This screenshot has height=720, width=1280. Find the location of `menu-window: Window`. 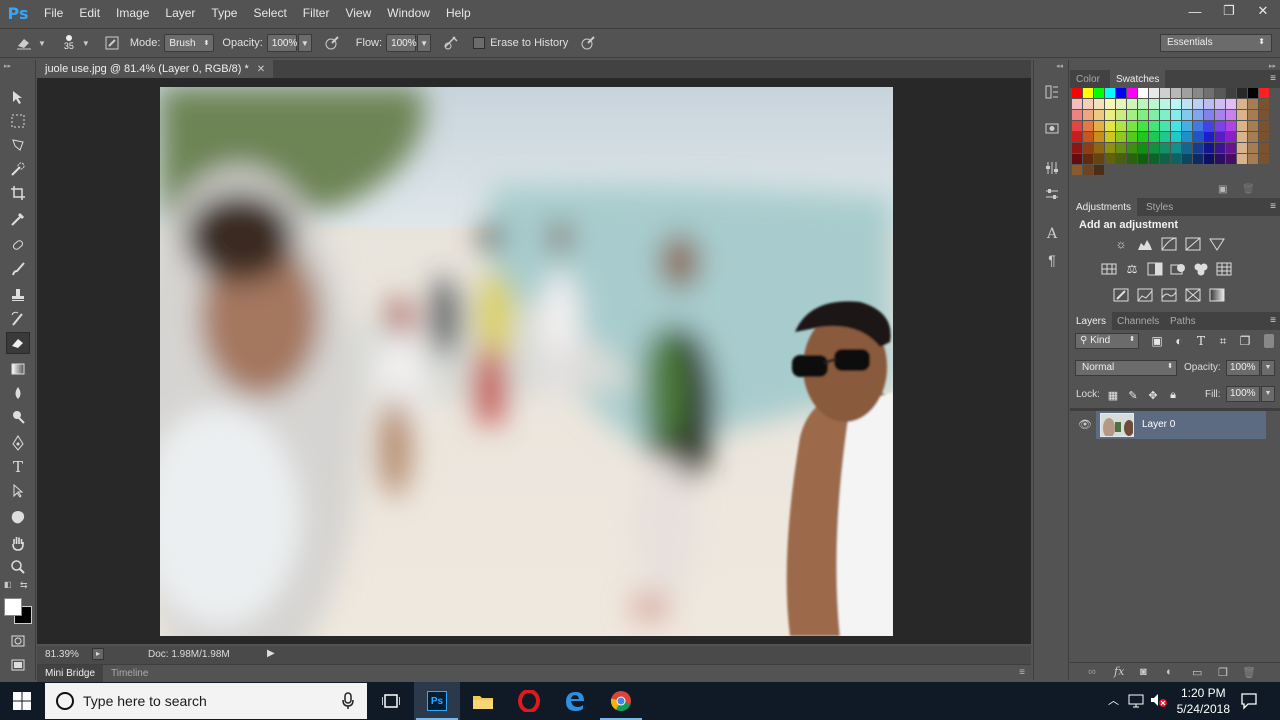

menu-window: Window is located at coordinates (408, 13).